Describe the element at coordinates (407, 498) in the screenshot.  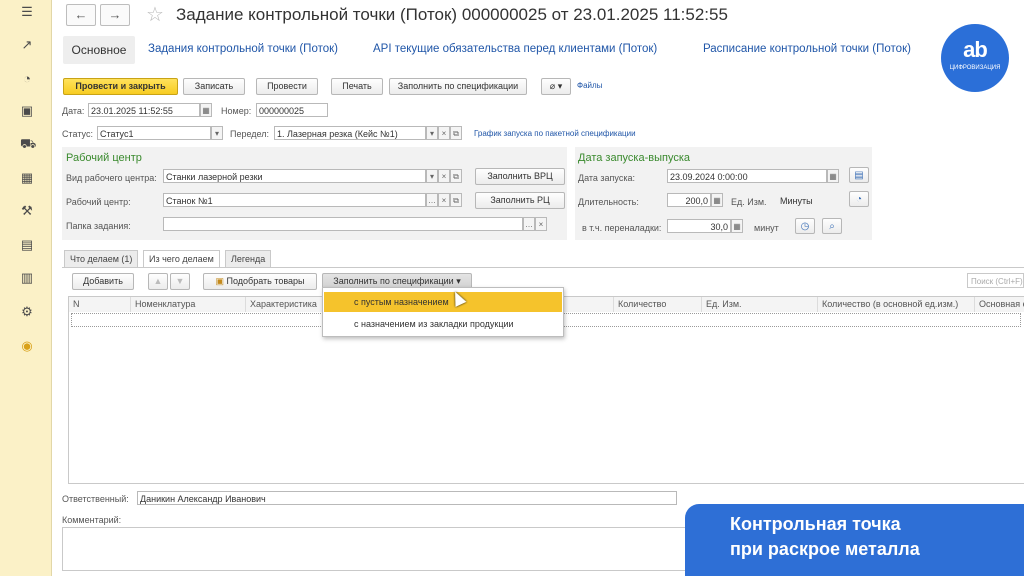
I see `responsible-field: Даникин Александр Иванович` at that location.